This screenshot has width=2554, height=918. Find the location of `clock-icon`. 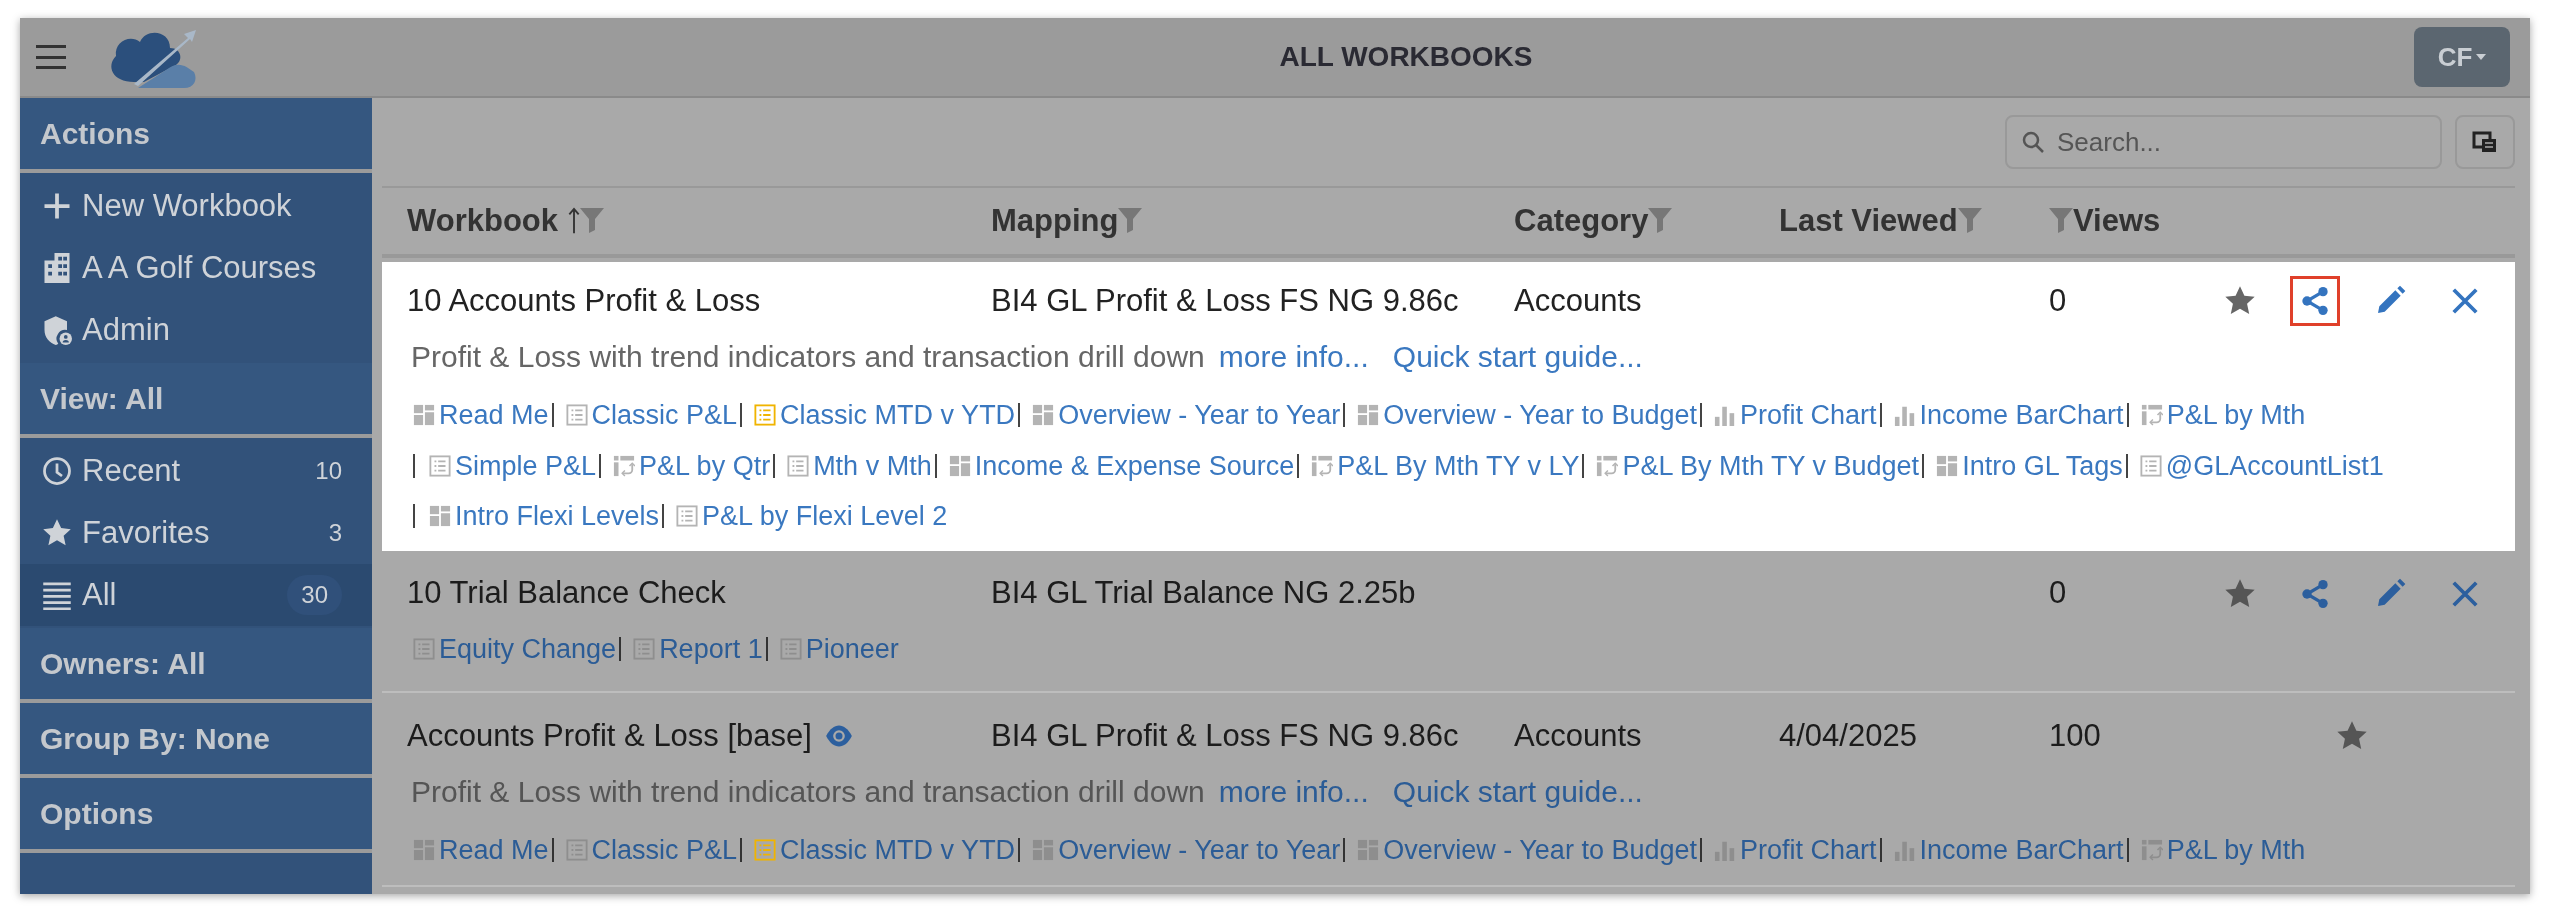

clock-icon is located at coordinates (57, 471).